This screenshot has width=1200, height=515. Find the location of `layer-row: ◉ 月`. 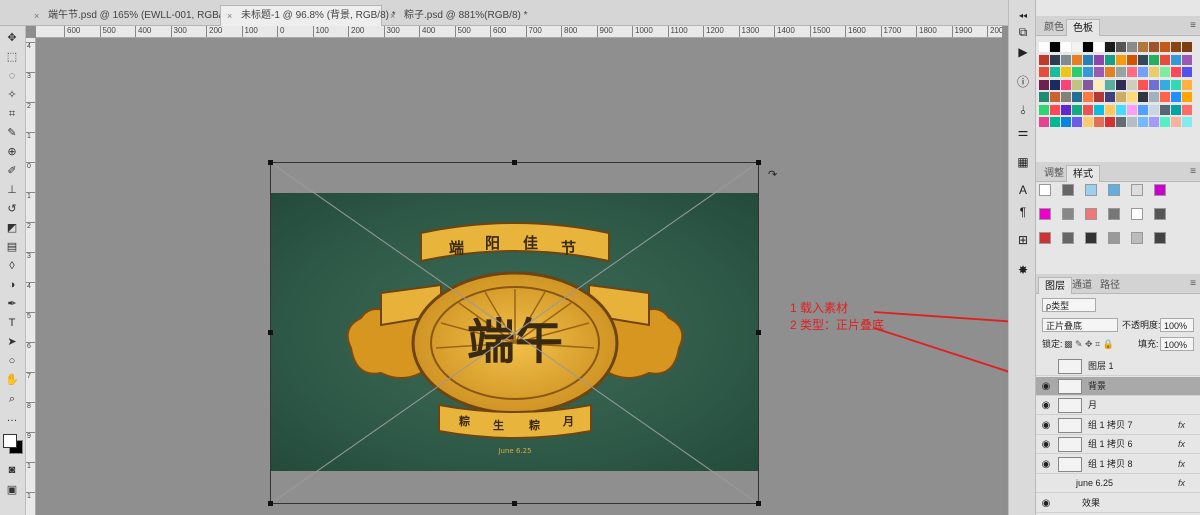

layer-row: ◉ 月 is located at coordinates (1118, 405).